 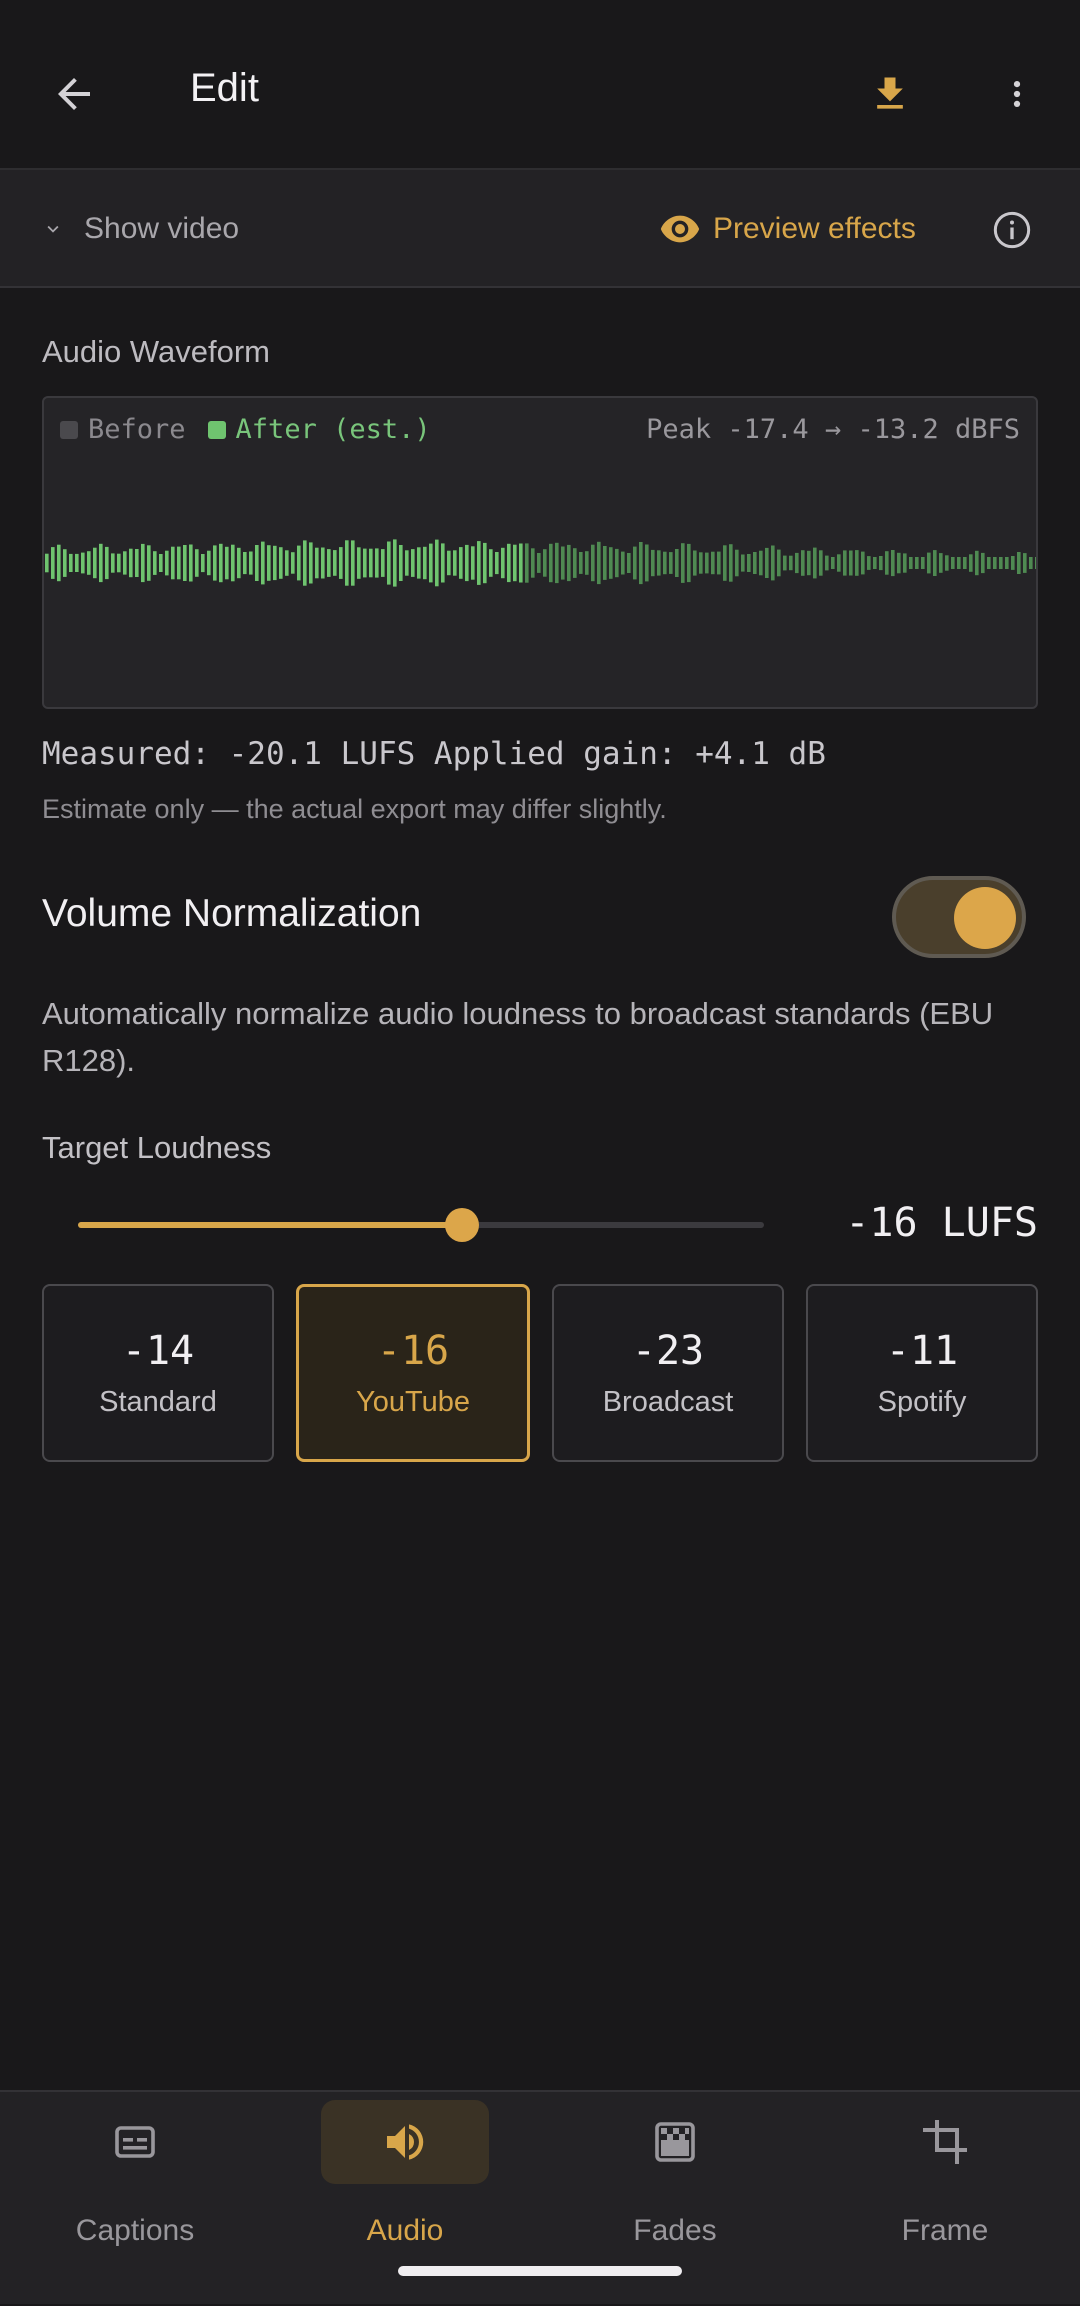 I want to click on more-vert-icon, so click(x=1017, y=94).